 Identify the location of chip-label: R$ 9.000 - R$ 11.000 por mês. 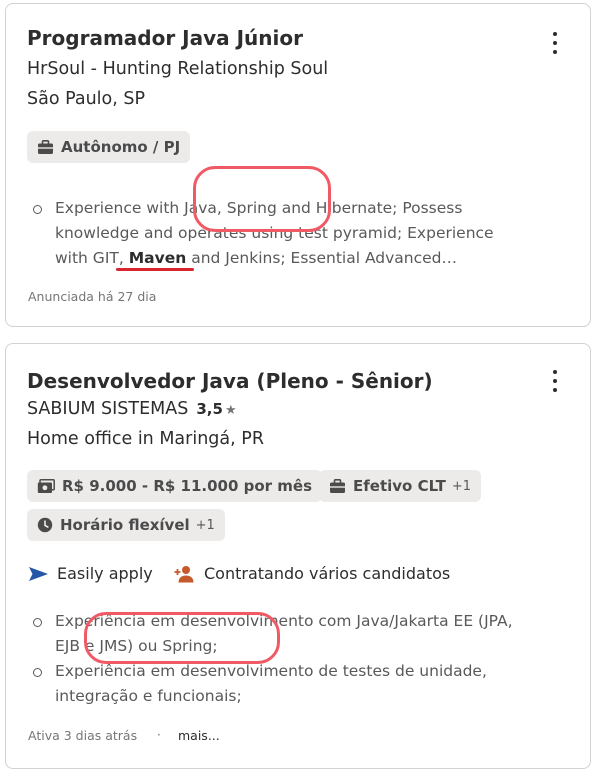
(187, 486).